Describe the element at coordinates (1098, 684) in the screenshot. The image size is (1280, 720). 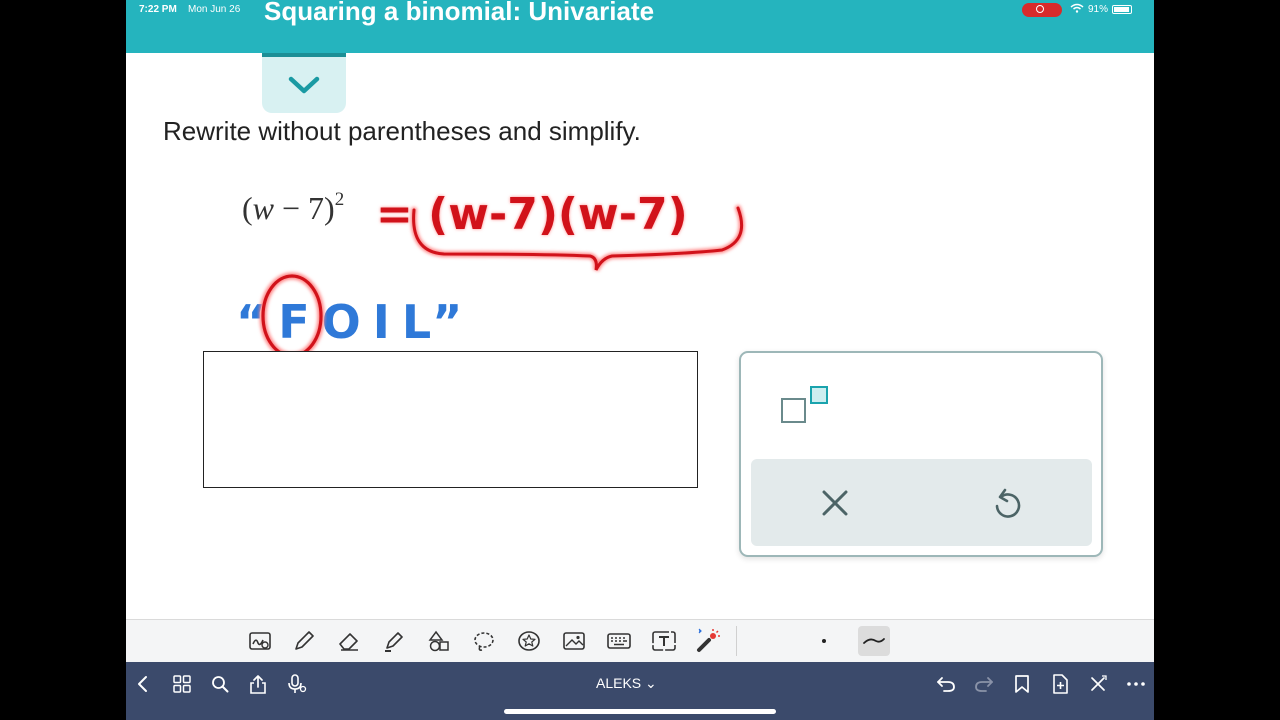
I see `close-sidebar-icon` at that location.